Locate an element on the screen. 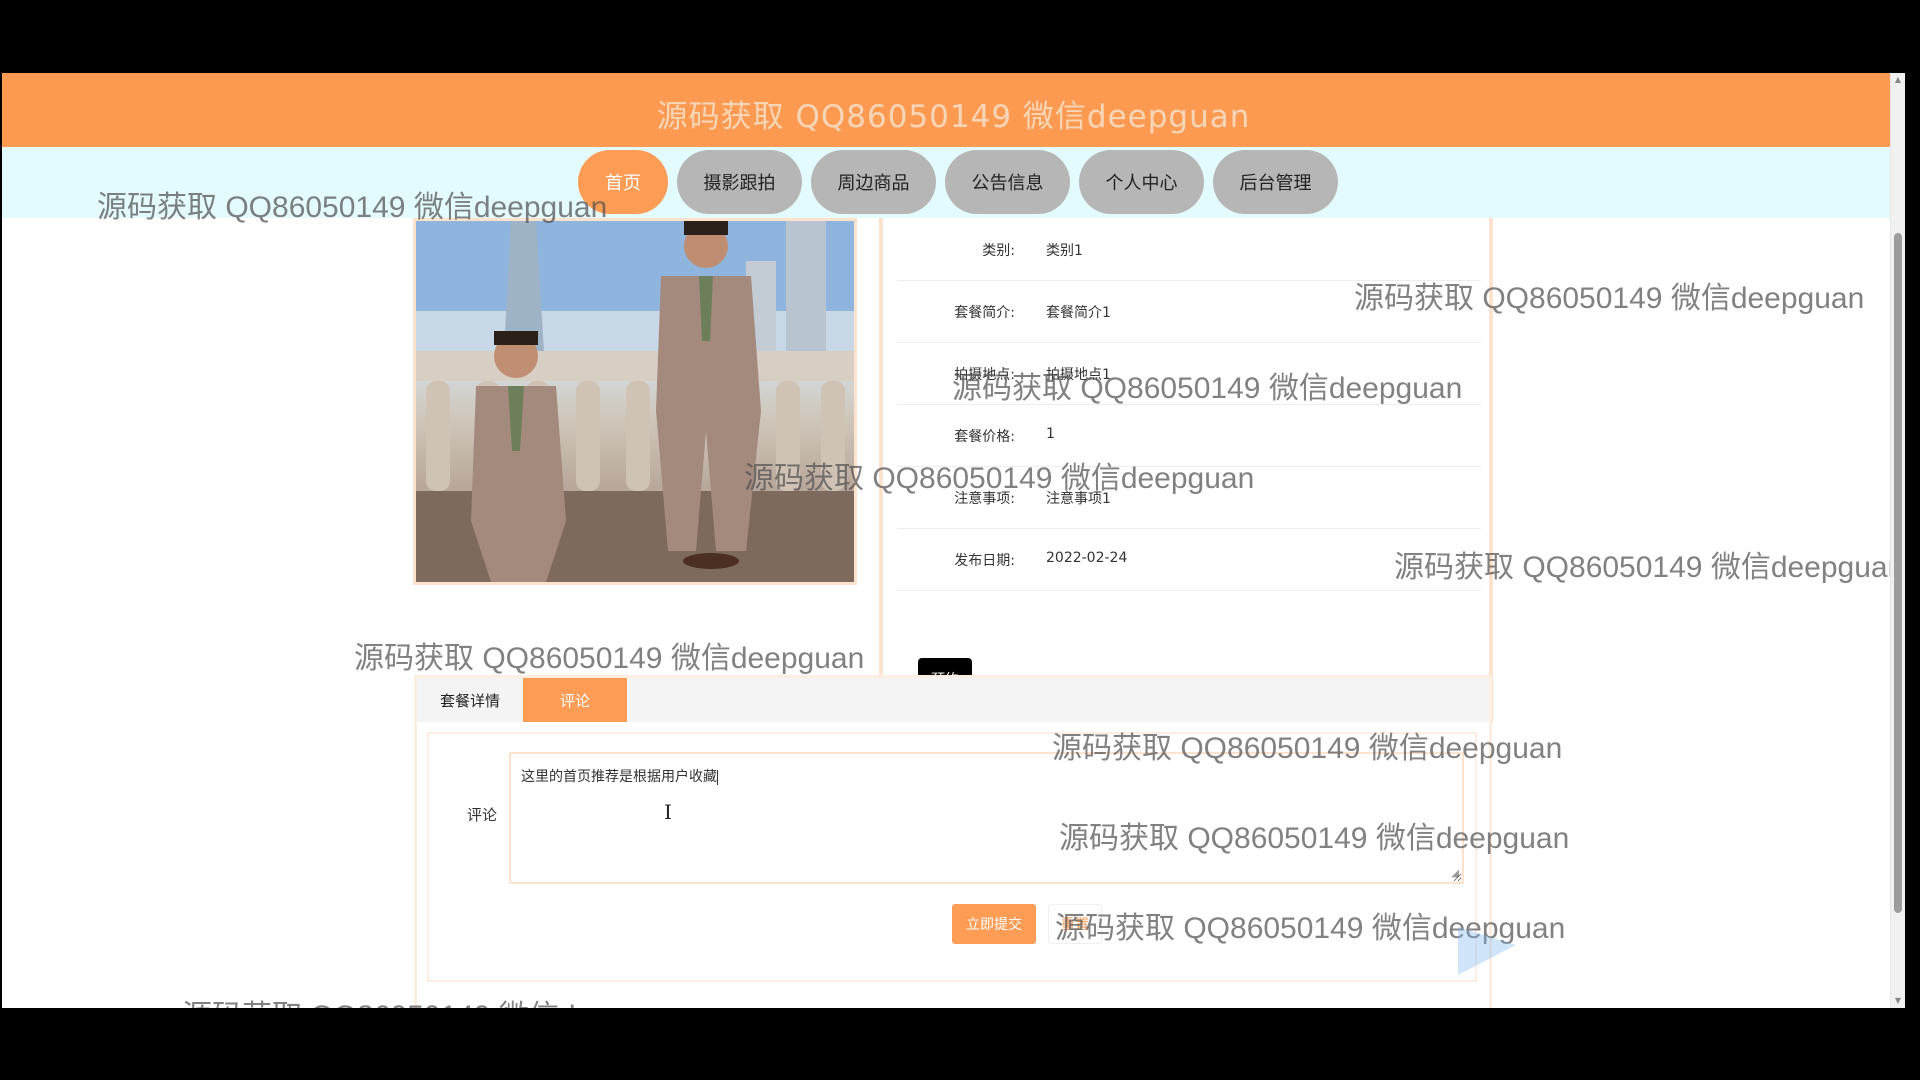 The image size is (1920, 1080). scrollbar-thumb is located at coordinates (1898, 573).